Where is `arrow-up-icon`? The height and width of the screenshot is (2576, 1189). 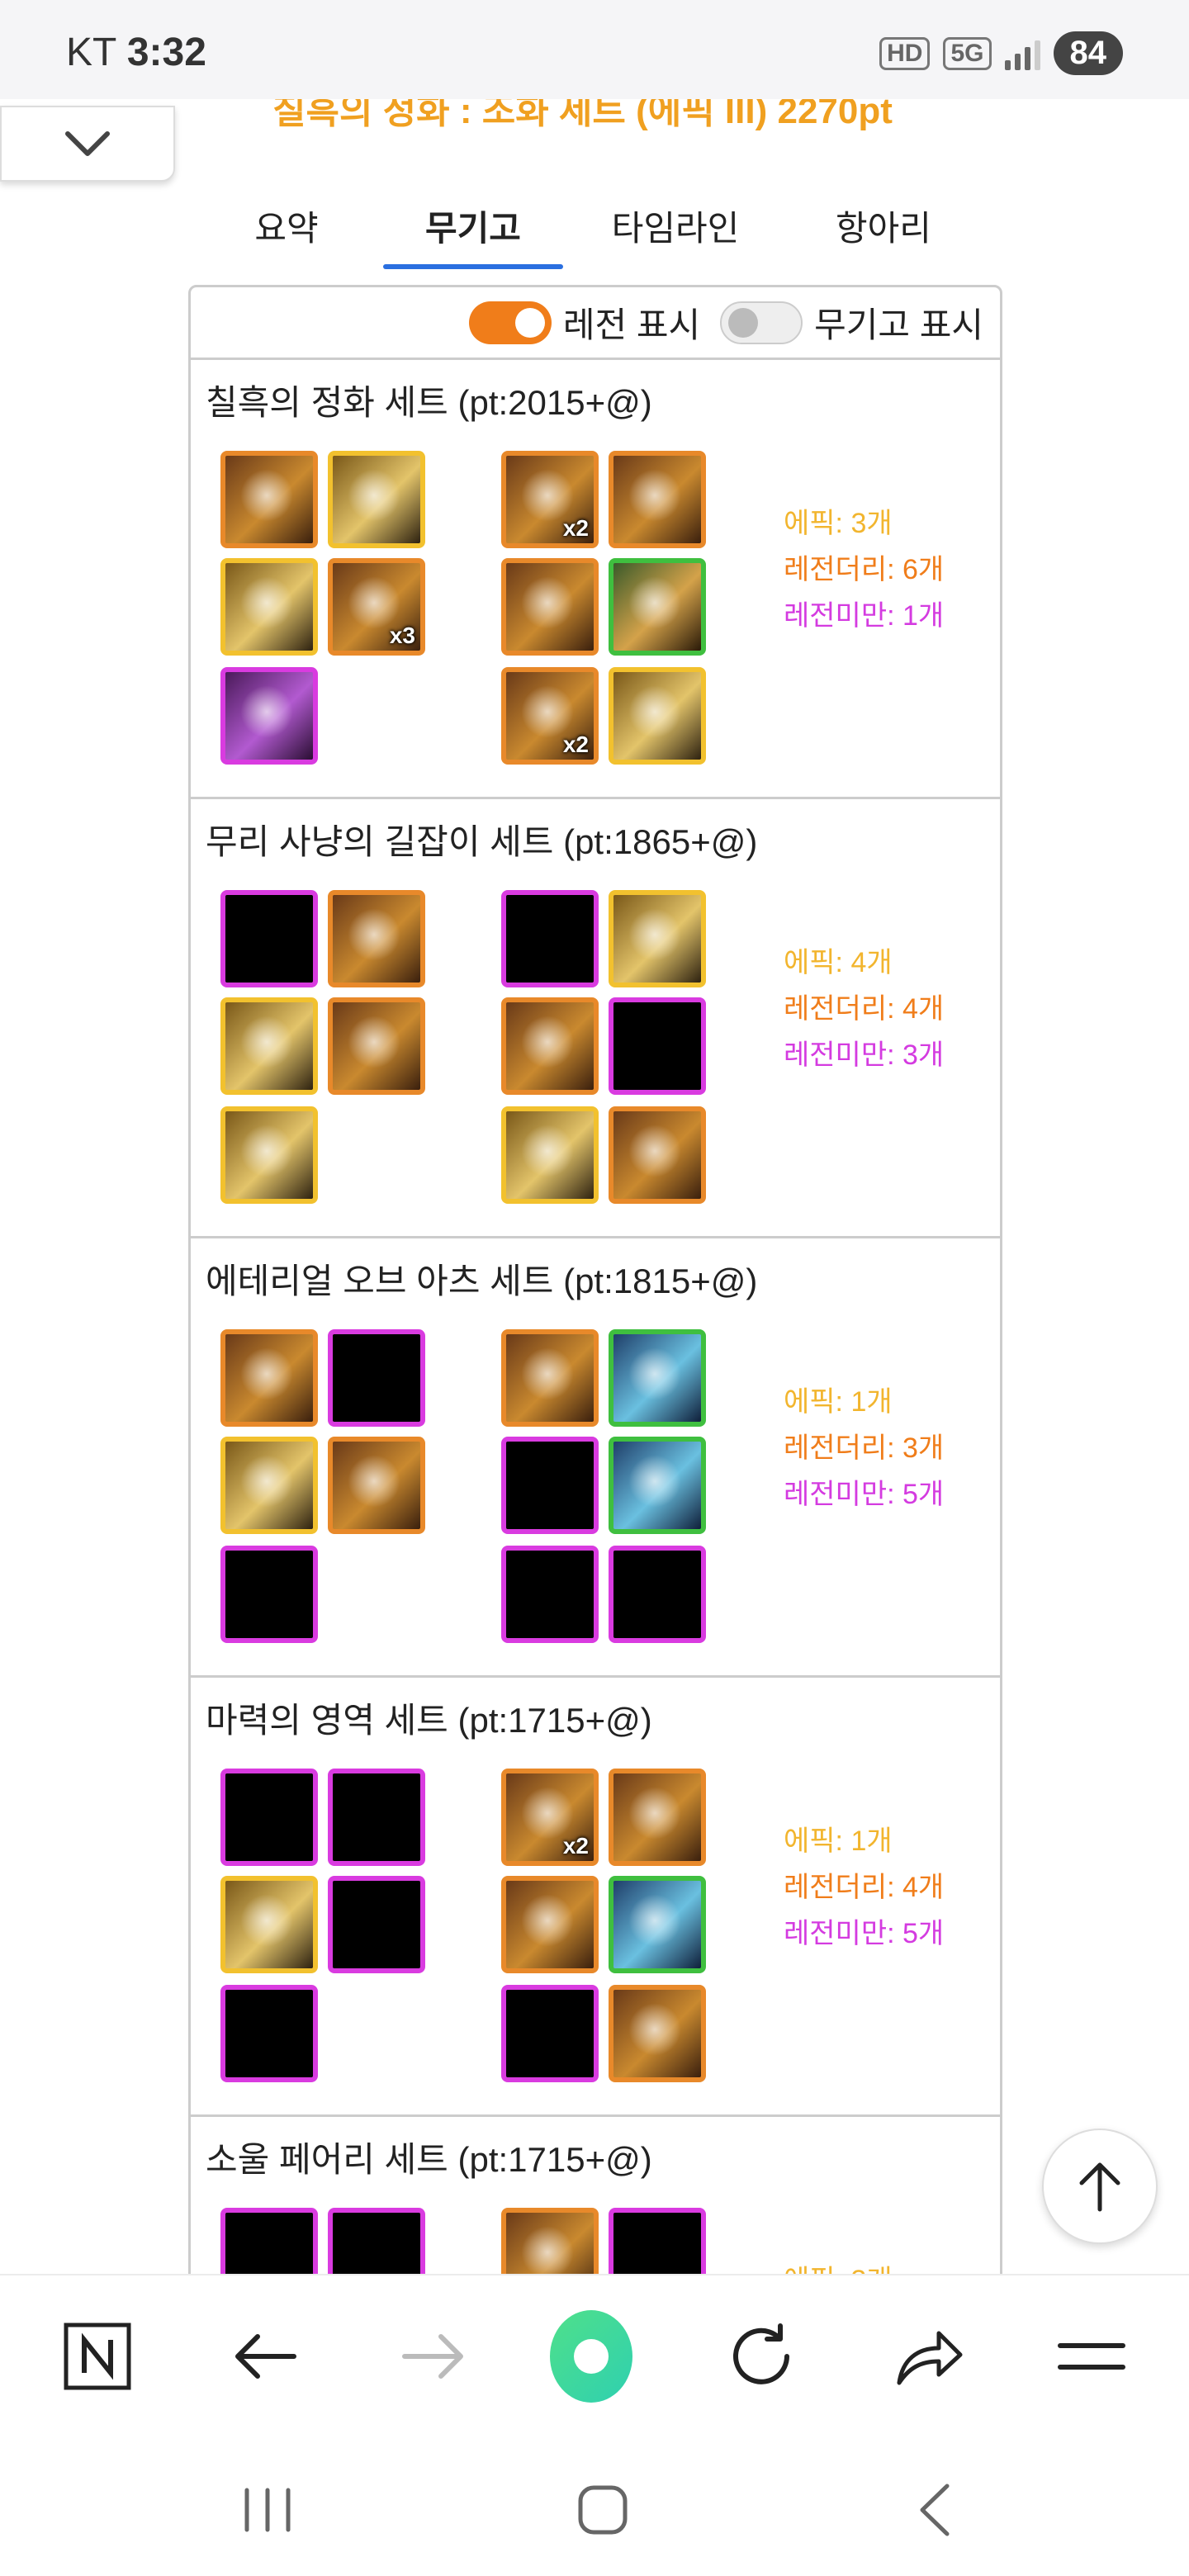 arrow-up-icon is located at coordinates (1099, 2187).